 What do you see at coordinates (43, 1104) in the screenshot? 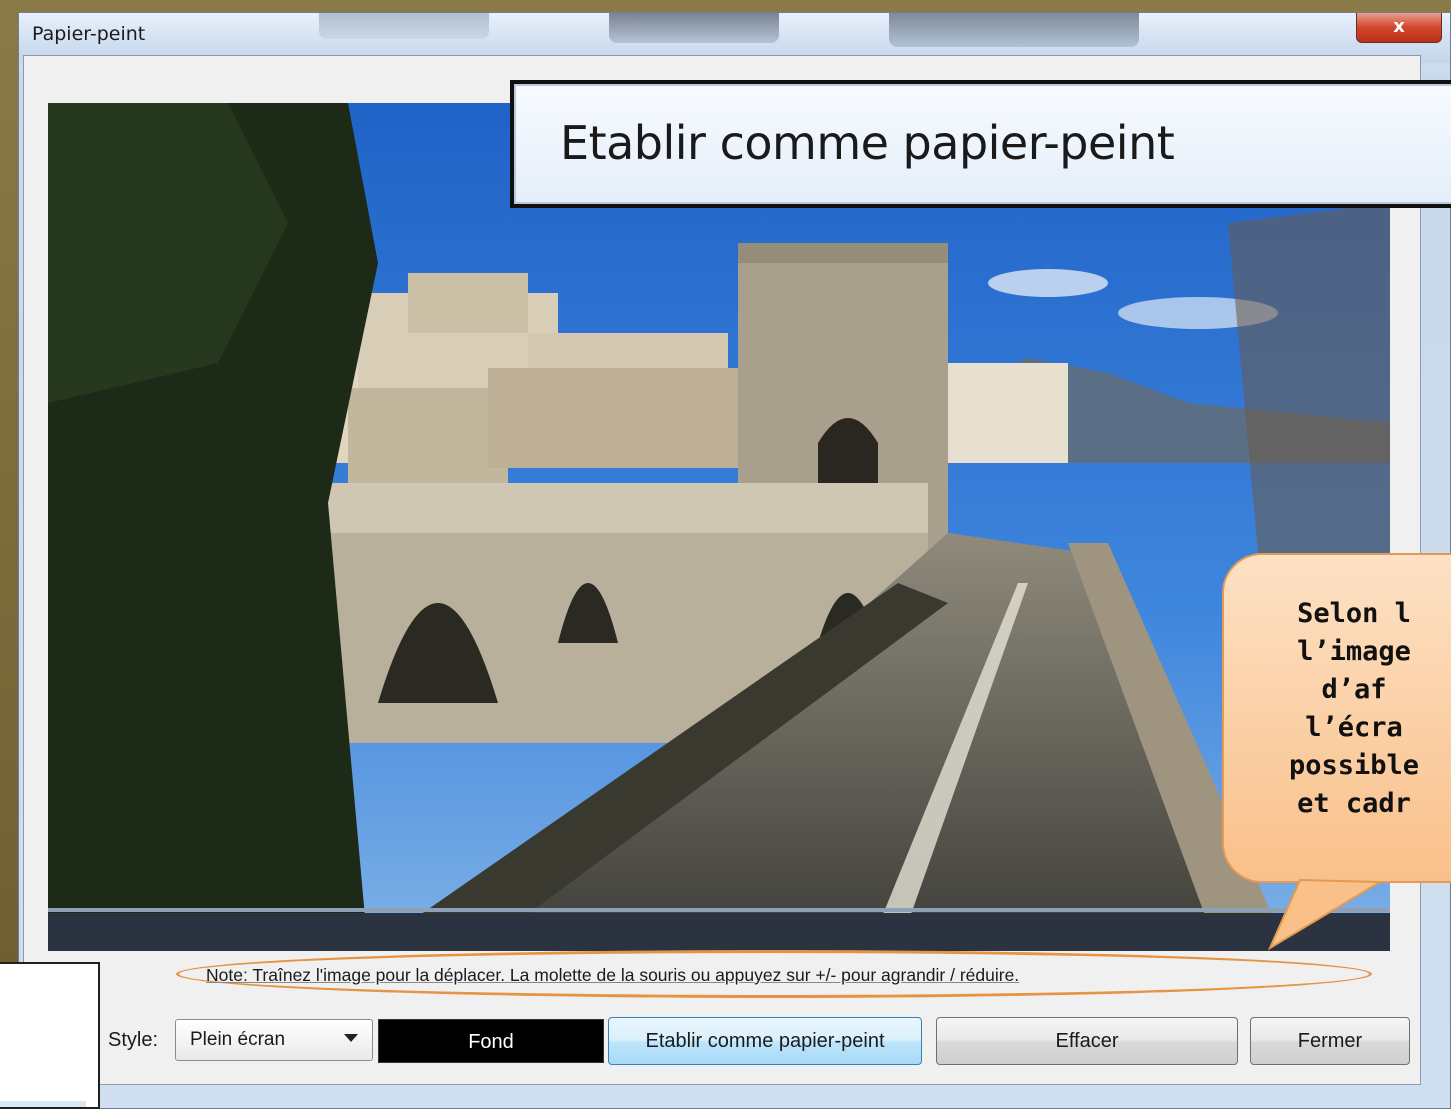
I see `overlay-bar` at bounding box center [43, 1104].